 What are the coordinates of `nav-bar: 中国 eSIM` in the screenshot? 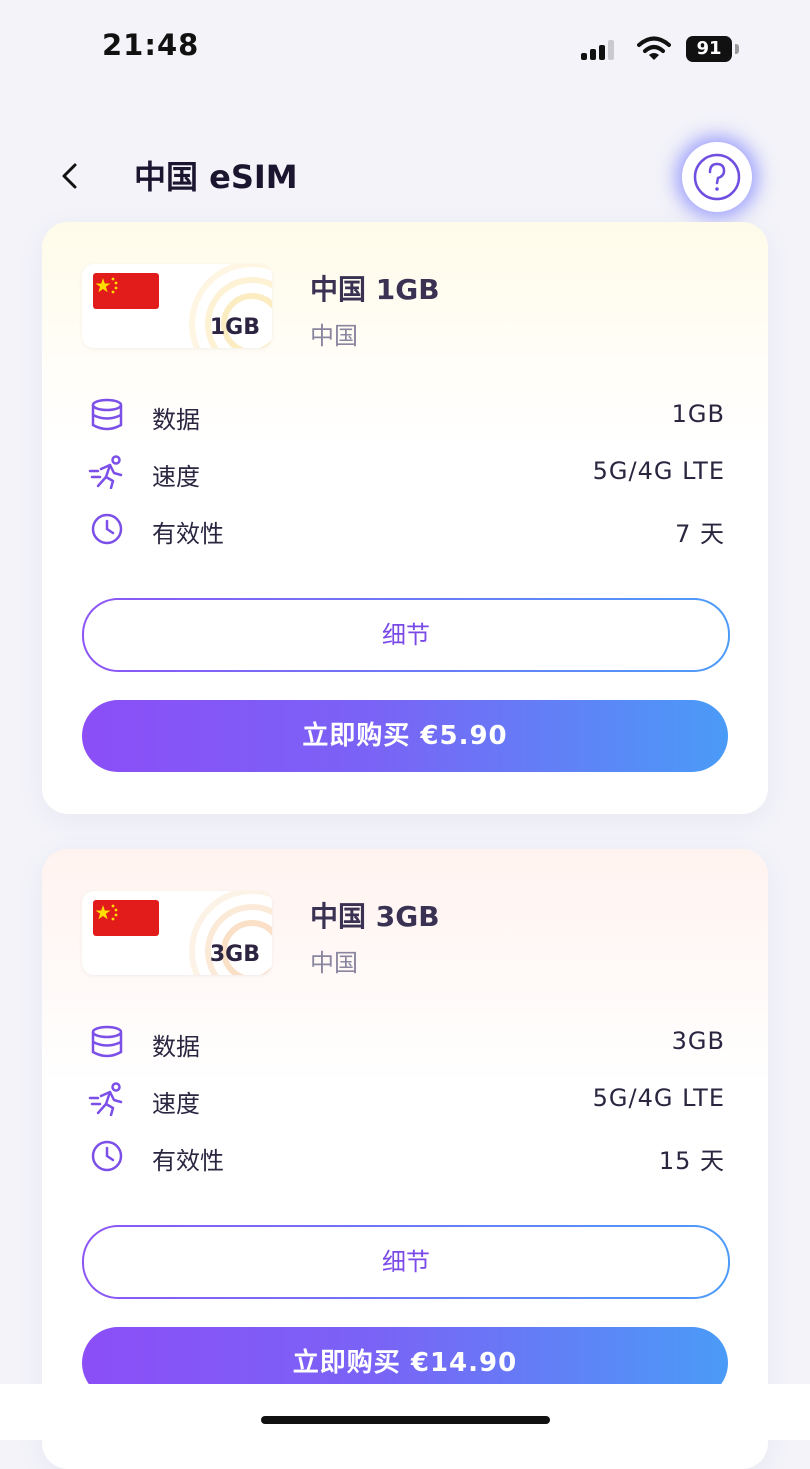 It's located at (405, 175).